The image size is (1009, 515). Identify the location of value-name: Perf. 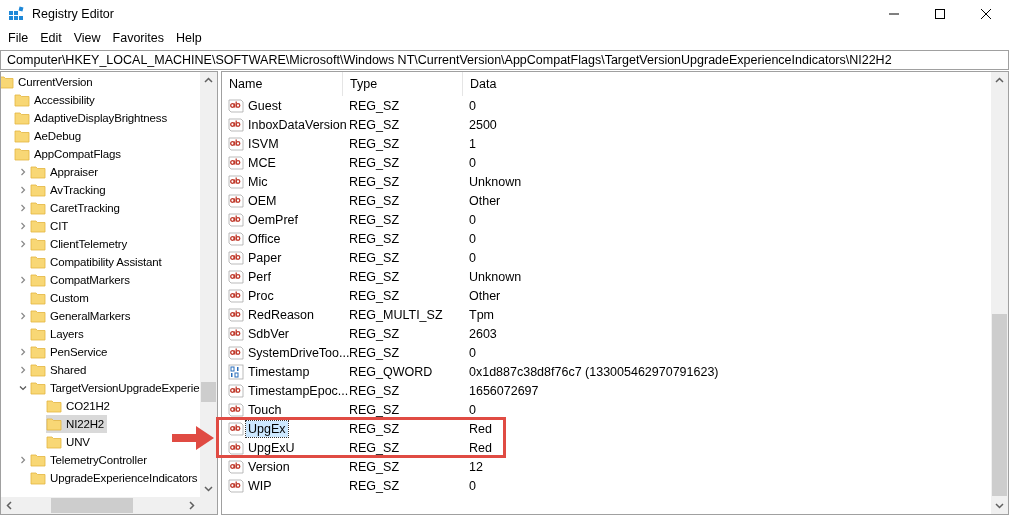
(259, 276).